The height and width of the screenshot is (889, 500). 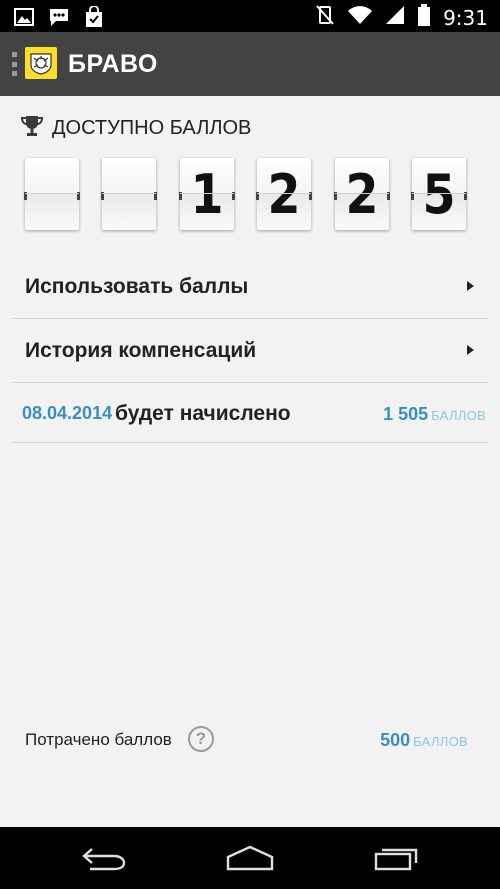 I want to click on status-bar: 9:31, so click(x=250, y=16).